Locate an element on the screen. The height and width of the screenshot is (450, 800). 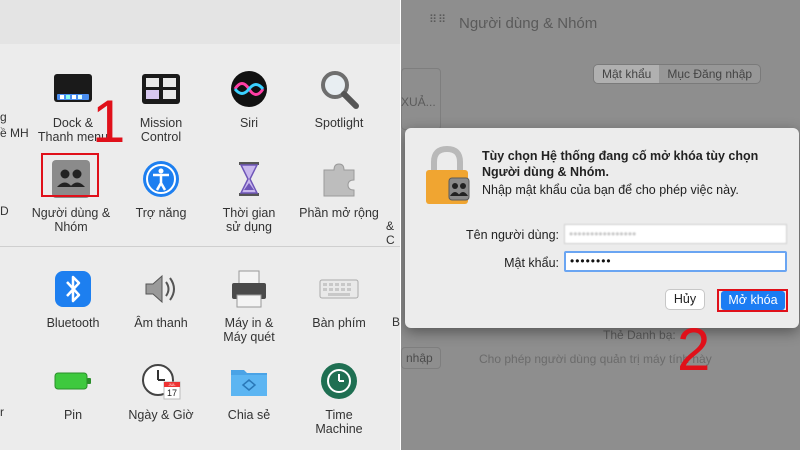
cut-label: B is located at coordinates (396, 322).